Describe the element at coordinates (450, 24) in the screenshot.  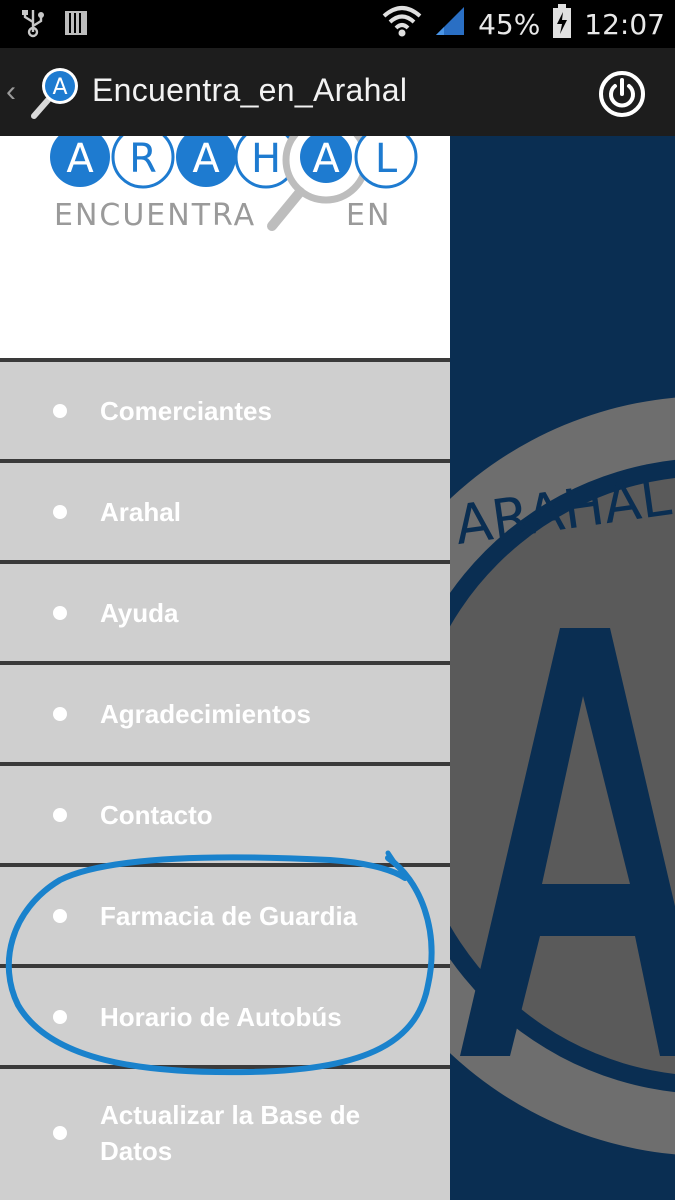
I see `signal-icon` at that location.